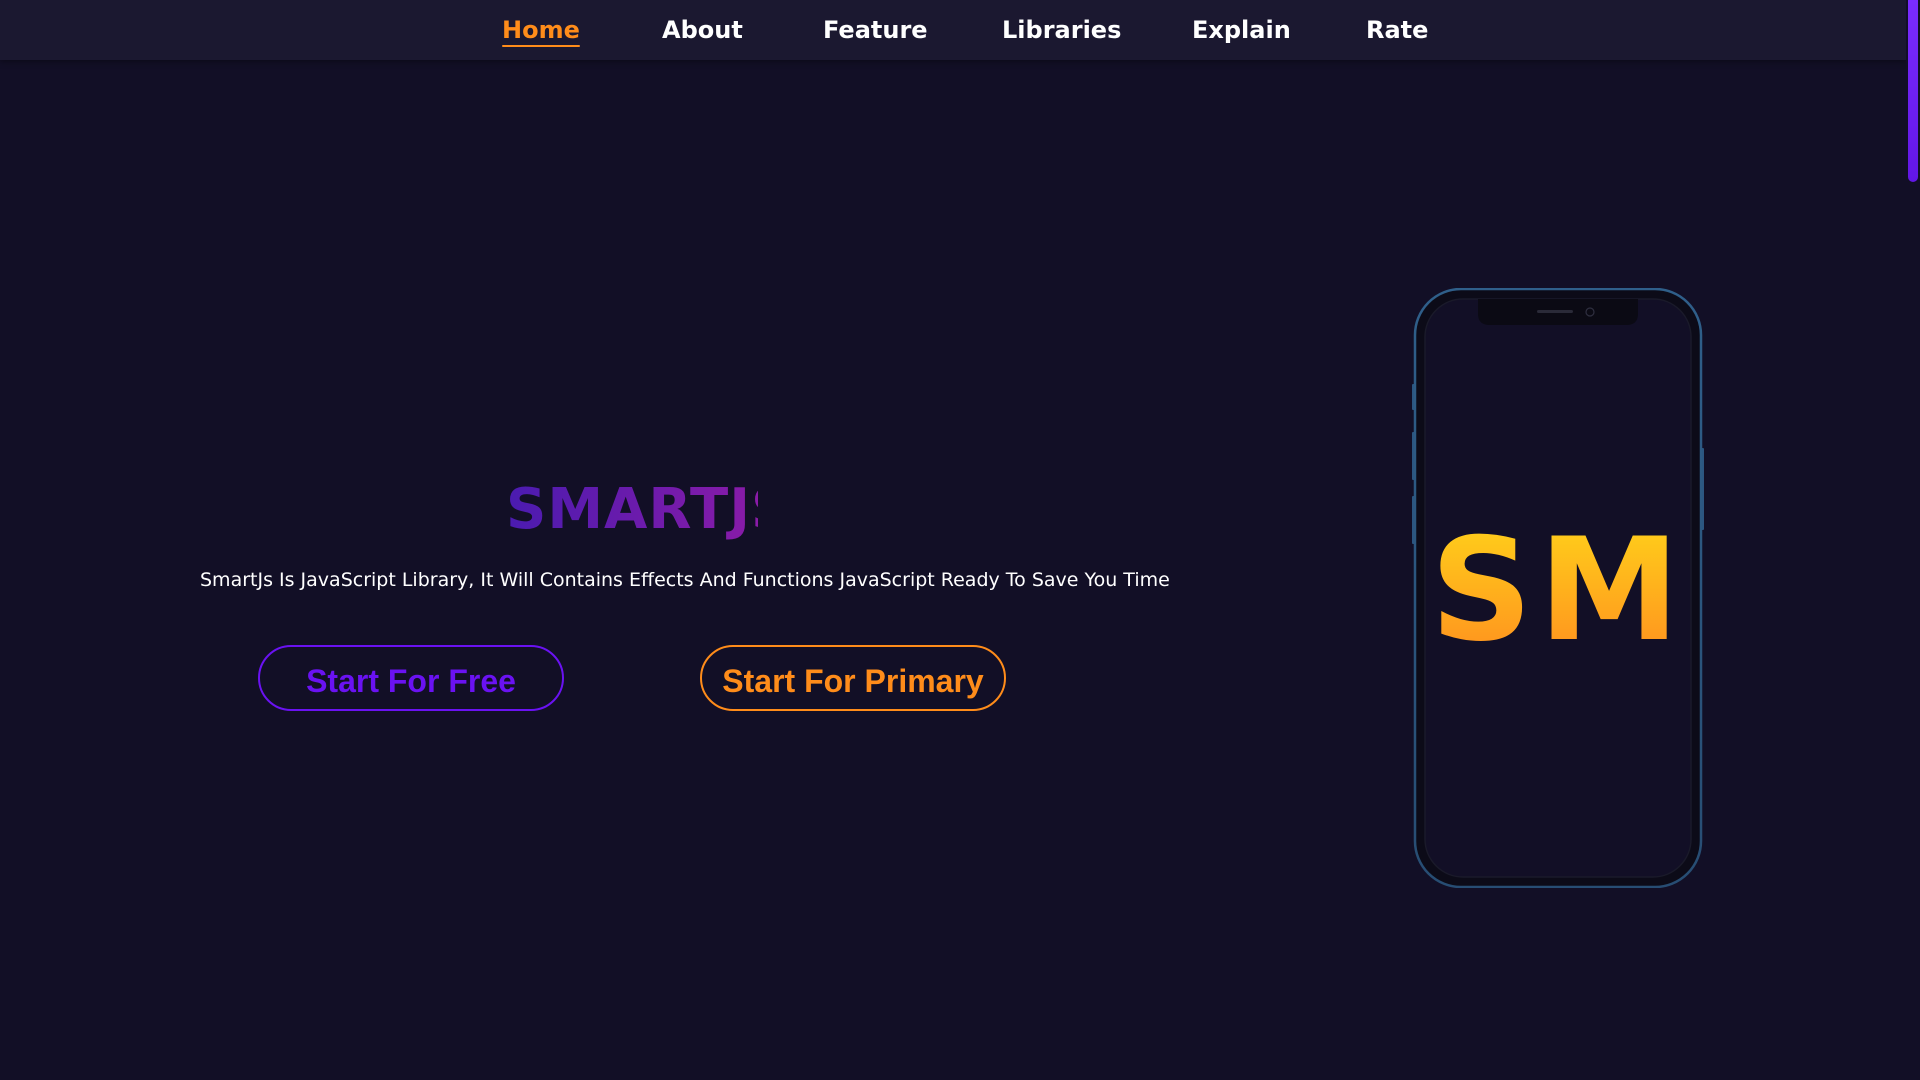  Describe the element at coordinates (853, 678) in the screenshot. I see `start-for-primary-button: Start For Primary` at that location.